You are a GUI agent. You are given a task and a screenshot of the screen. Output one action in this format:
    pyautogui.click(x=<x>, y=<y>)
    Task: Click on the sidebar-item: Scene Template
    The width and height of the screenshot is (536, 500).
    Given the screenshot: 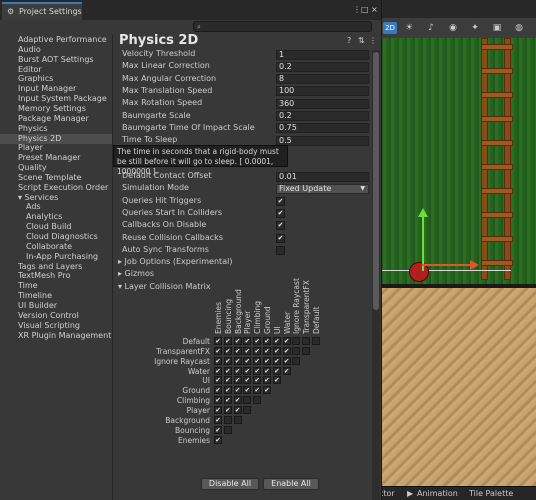 What is the action you would take?
    pyautogui.click(x=56, y=178)
    